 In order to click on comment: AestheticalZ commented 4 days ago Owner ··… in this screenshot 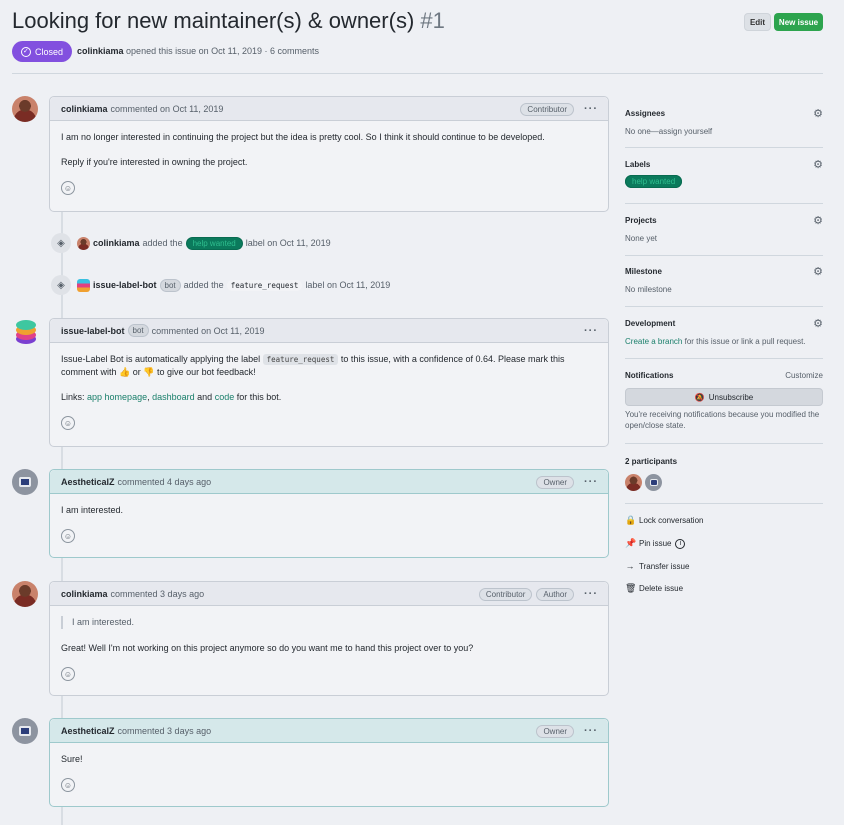, I will do `click(329, 513)`.